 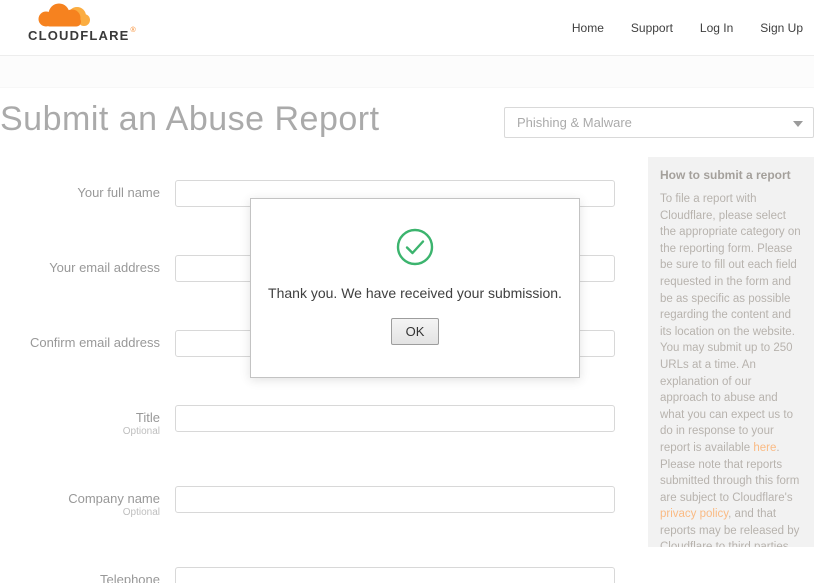 I want to click on form-row-title: Title Optional, so click(x=308, y=421).